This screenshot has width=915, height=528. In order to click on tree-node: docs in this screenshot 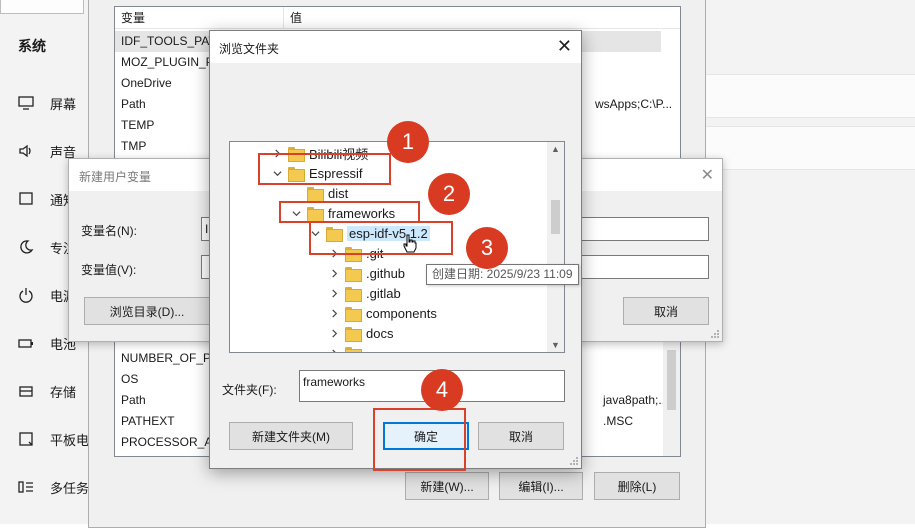, I will do `click(360, 333)`.